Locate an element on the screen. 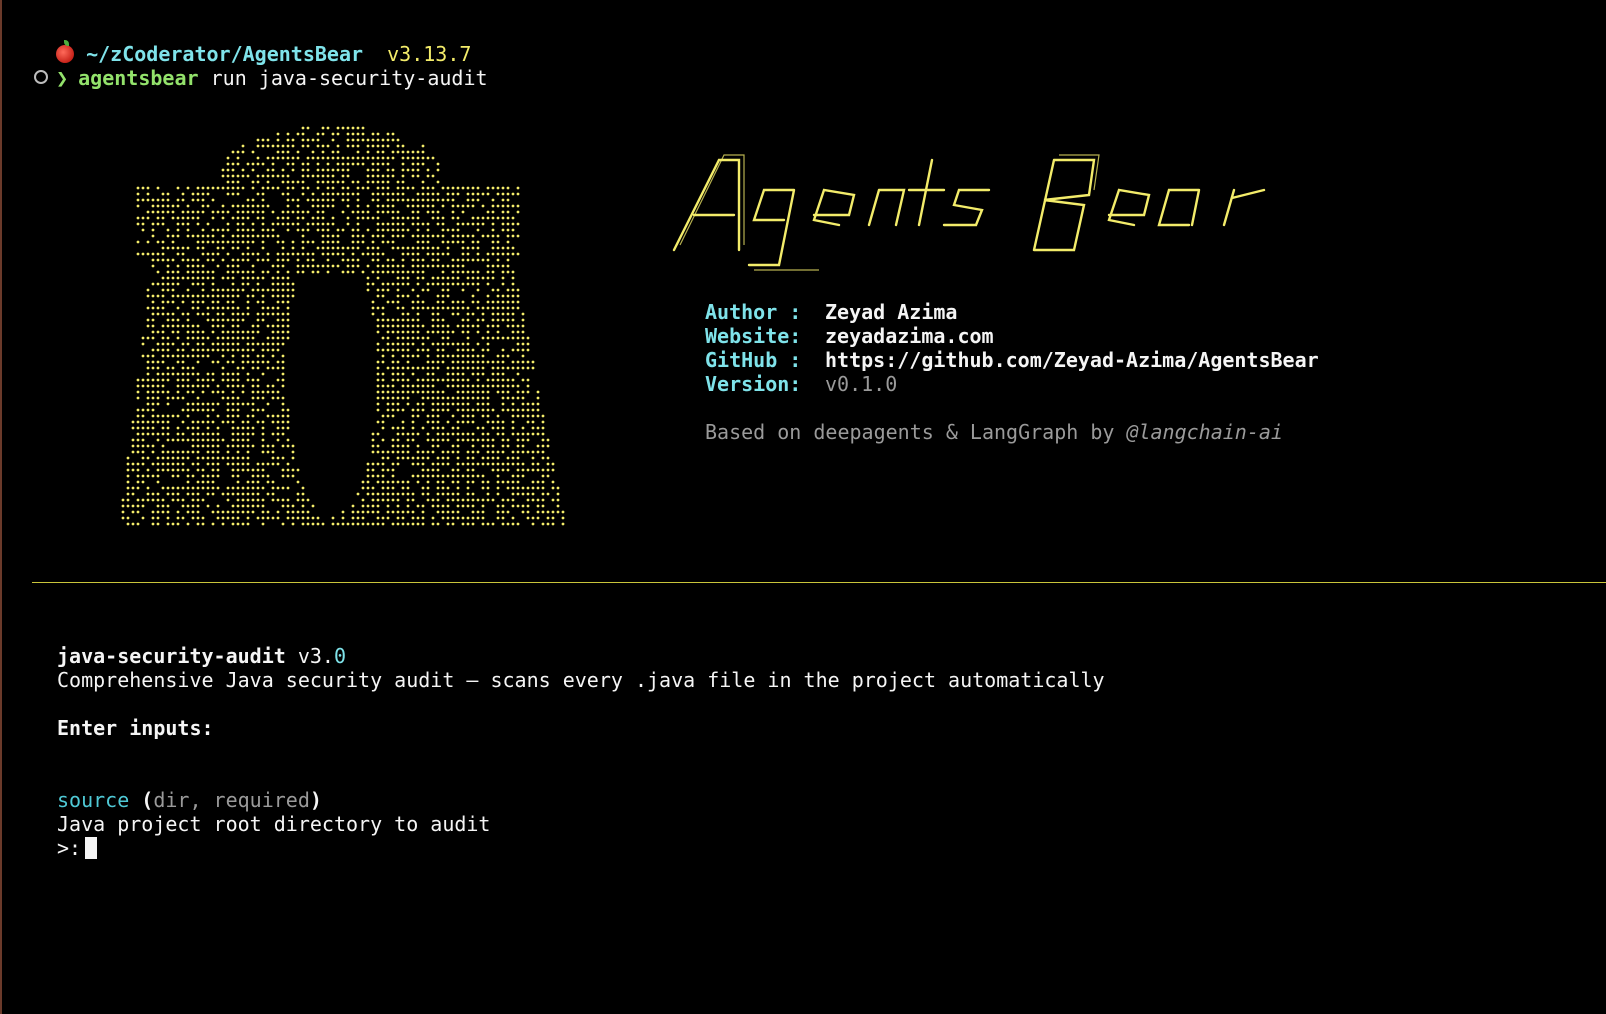  text-cursor is located at coordinates (91, 848).